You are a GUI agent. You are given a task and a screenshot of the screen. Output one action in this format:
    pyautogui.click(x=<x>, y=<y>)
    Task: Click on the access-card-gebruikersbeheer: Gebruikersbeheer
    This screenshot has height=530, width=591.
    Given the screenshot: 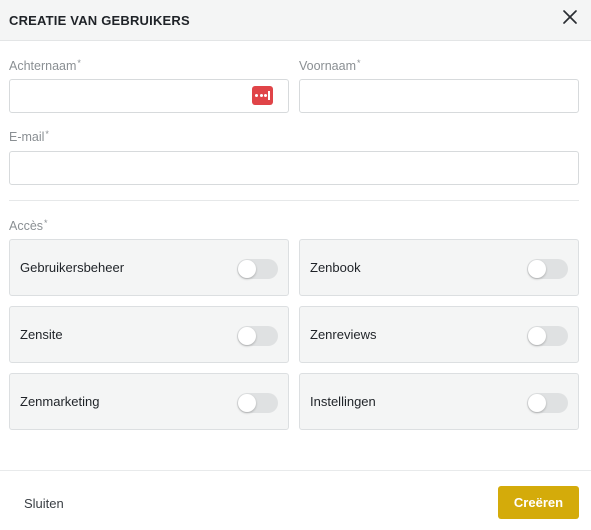 What is the action you would take?
    pyautogui.click(x=149, y=267)
    